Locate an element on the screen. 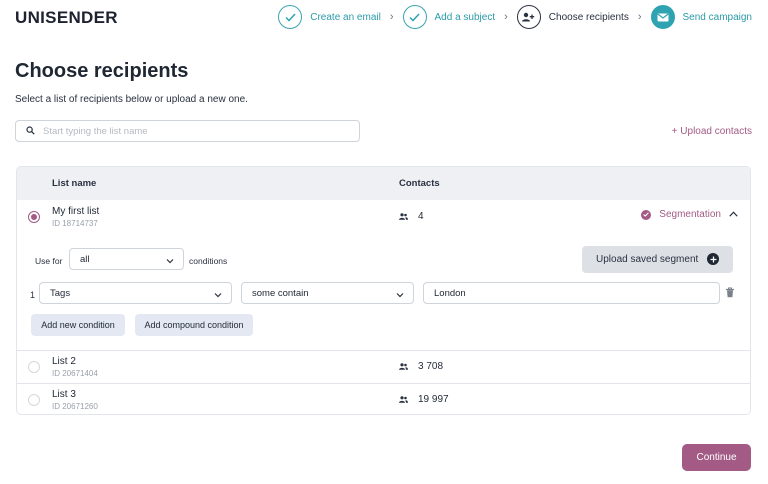 Image resolution: width=768 pixels, height=484 pixels. list-name: My first list is located at coordinates (76, 211).